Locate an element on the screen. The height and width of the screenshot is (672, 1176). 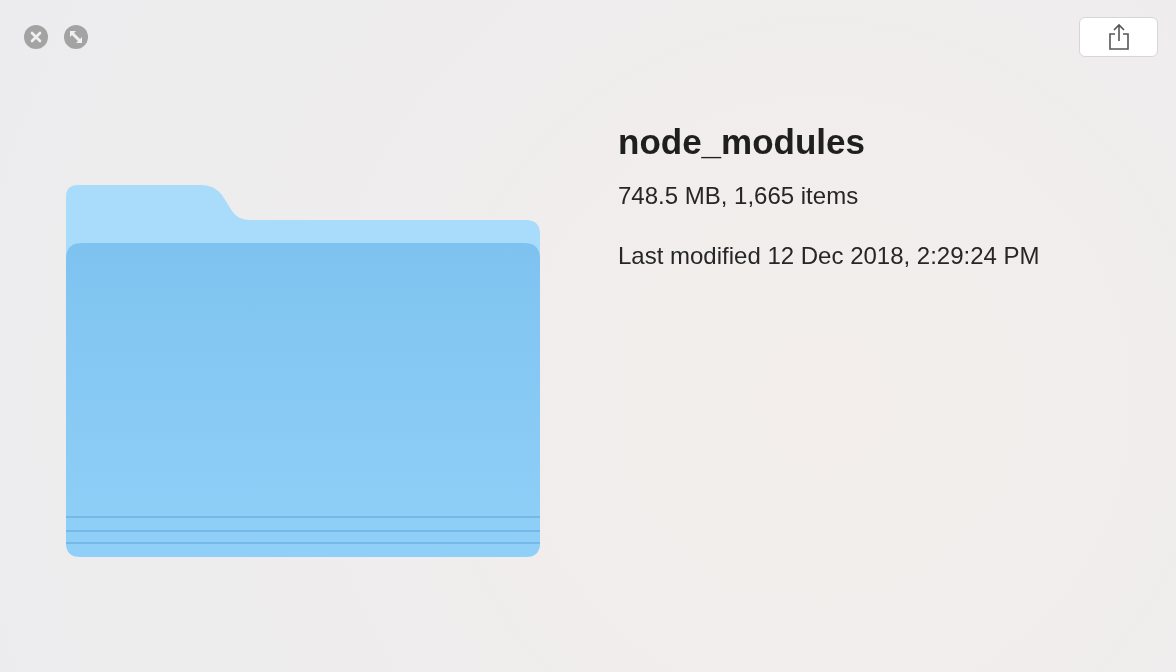
file-size: 748.5 MB, 1,665 items is located at coordinates (739, 196).